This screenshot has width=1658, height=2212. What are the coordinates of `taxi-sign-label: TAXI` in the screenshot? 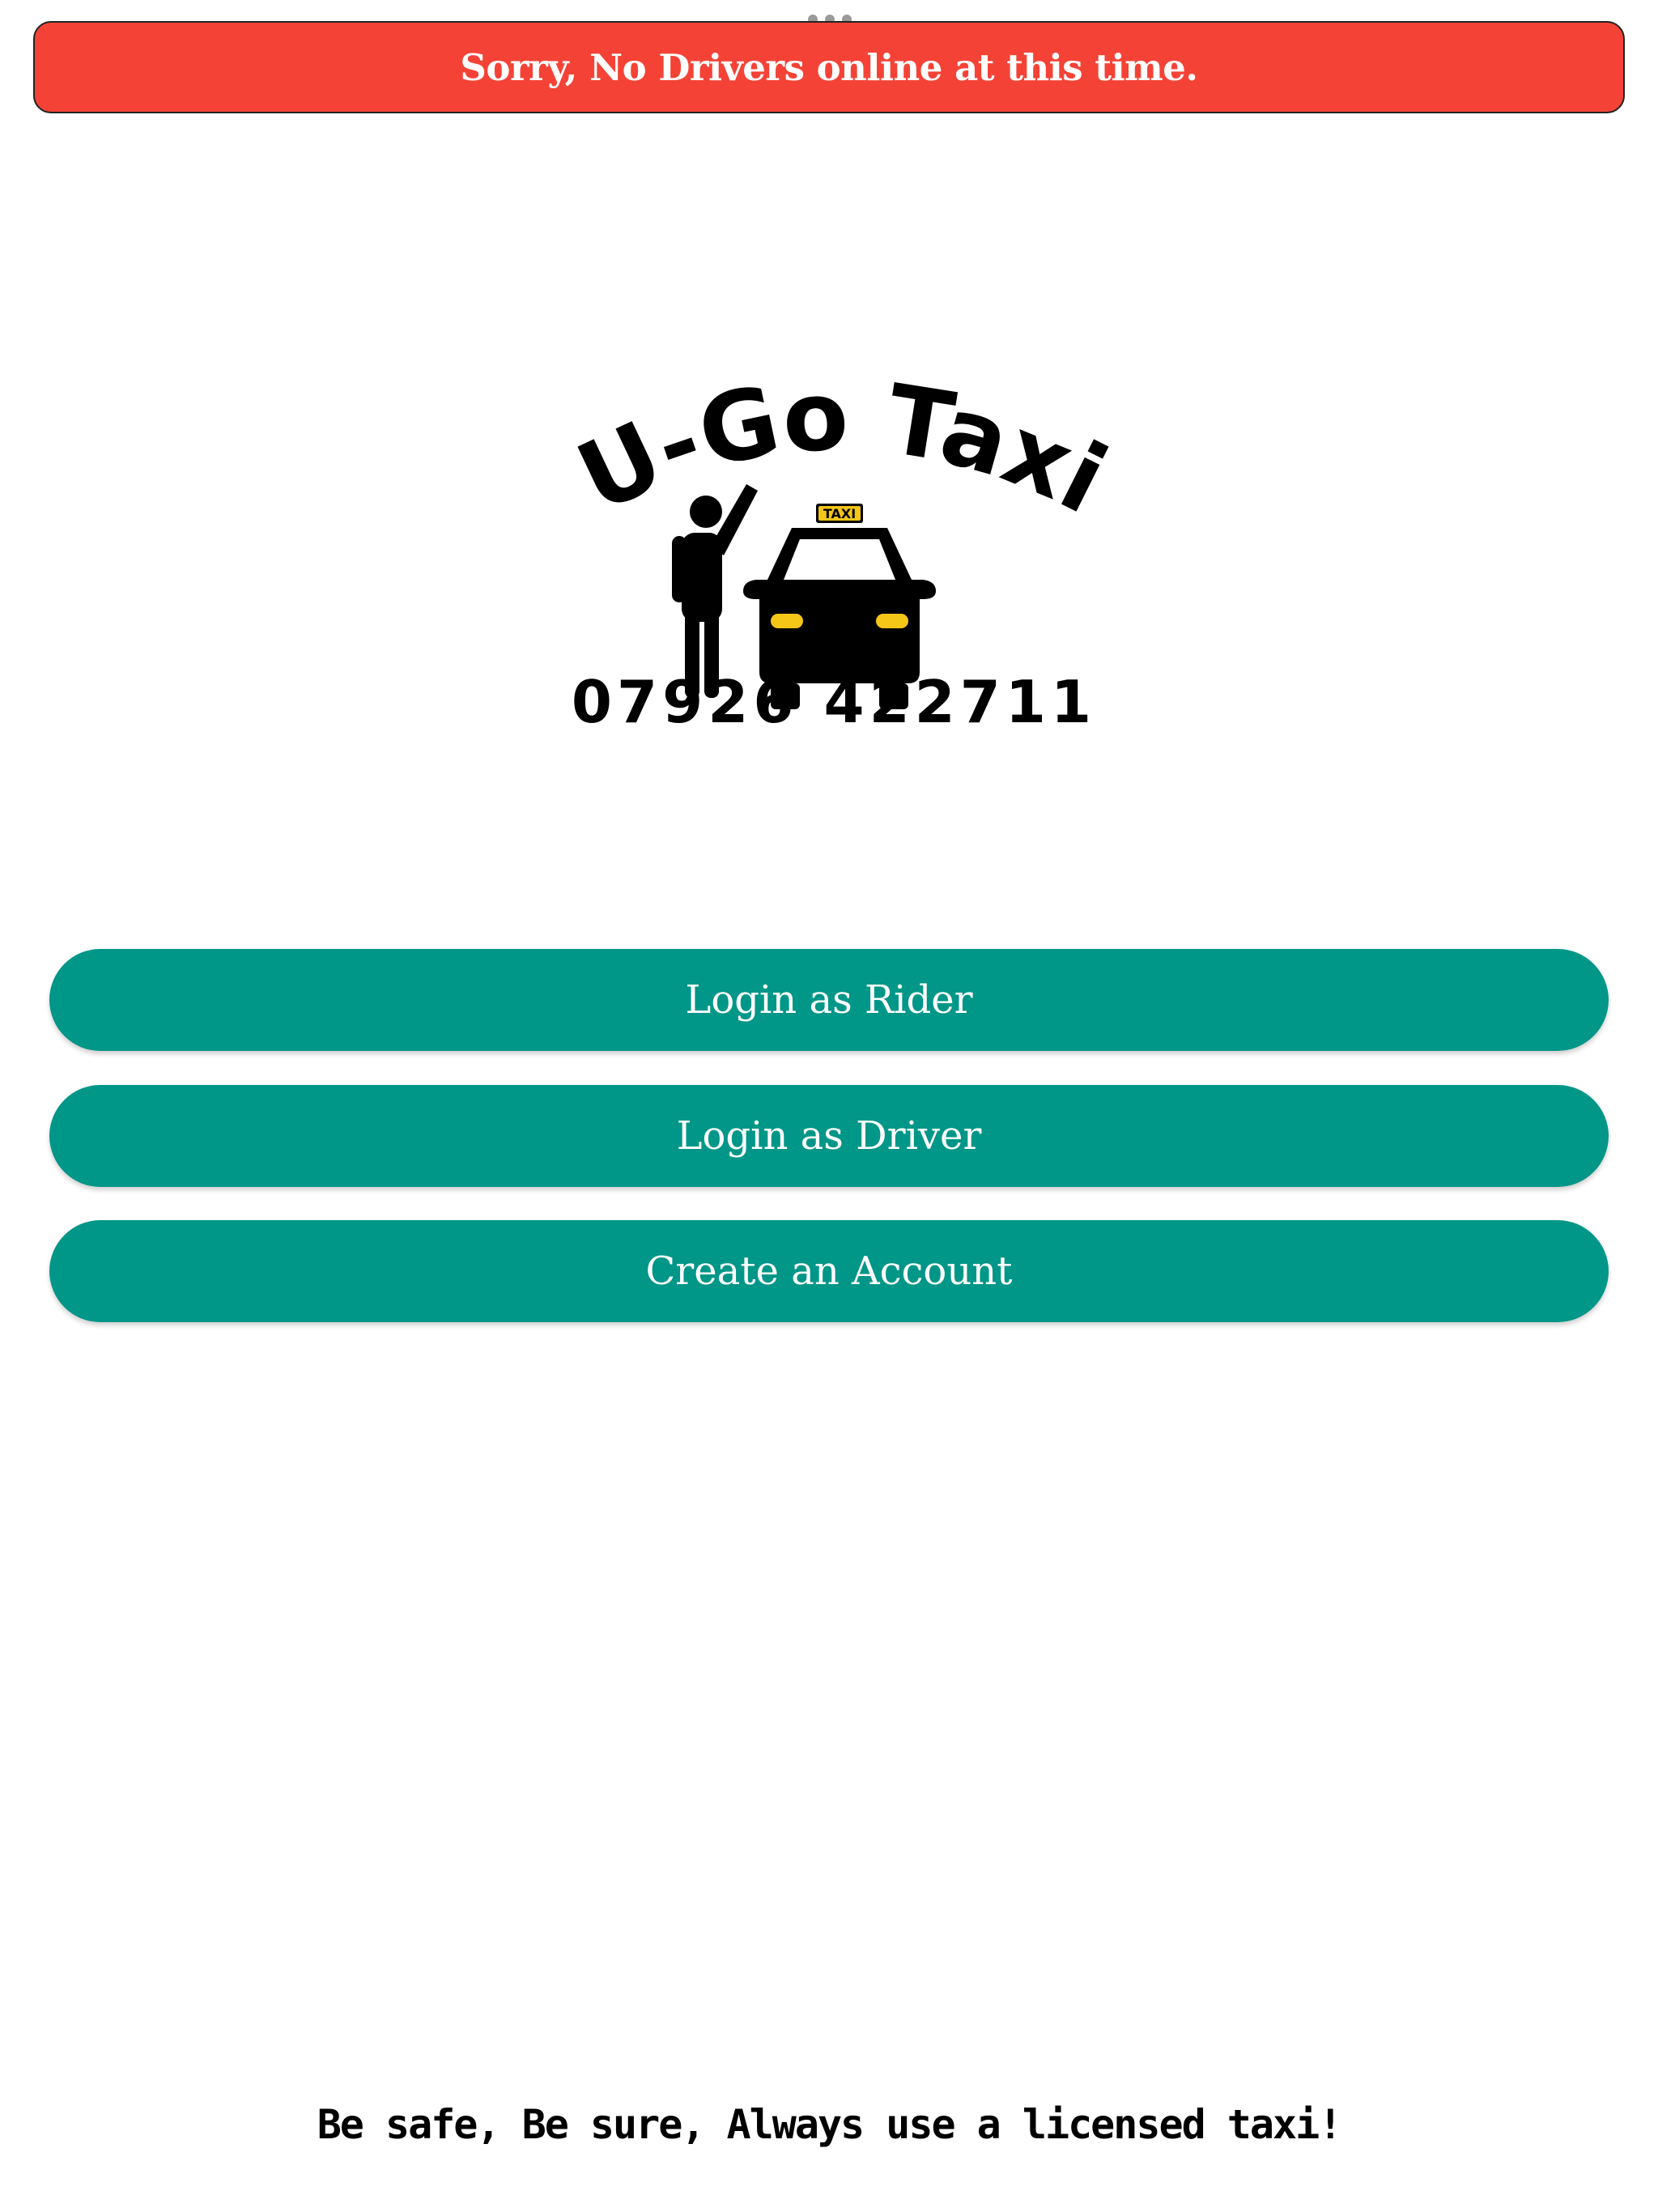 It's located at (839, 514).